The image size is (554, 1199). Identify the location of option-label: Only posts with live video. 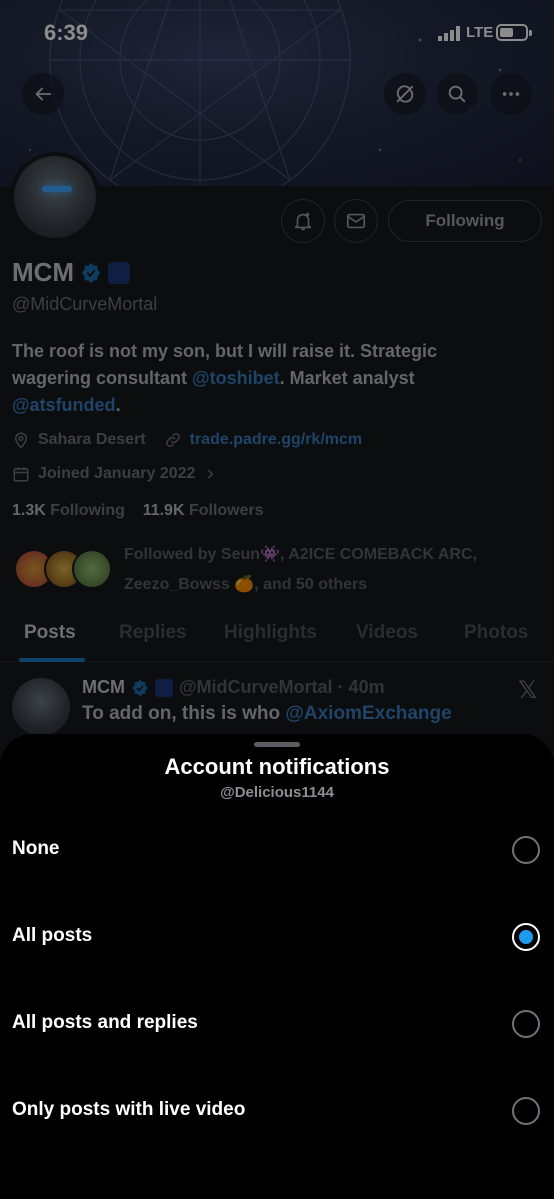
(129, 1109).